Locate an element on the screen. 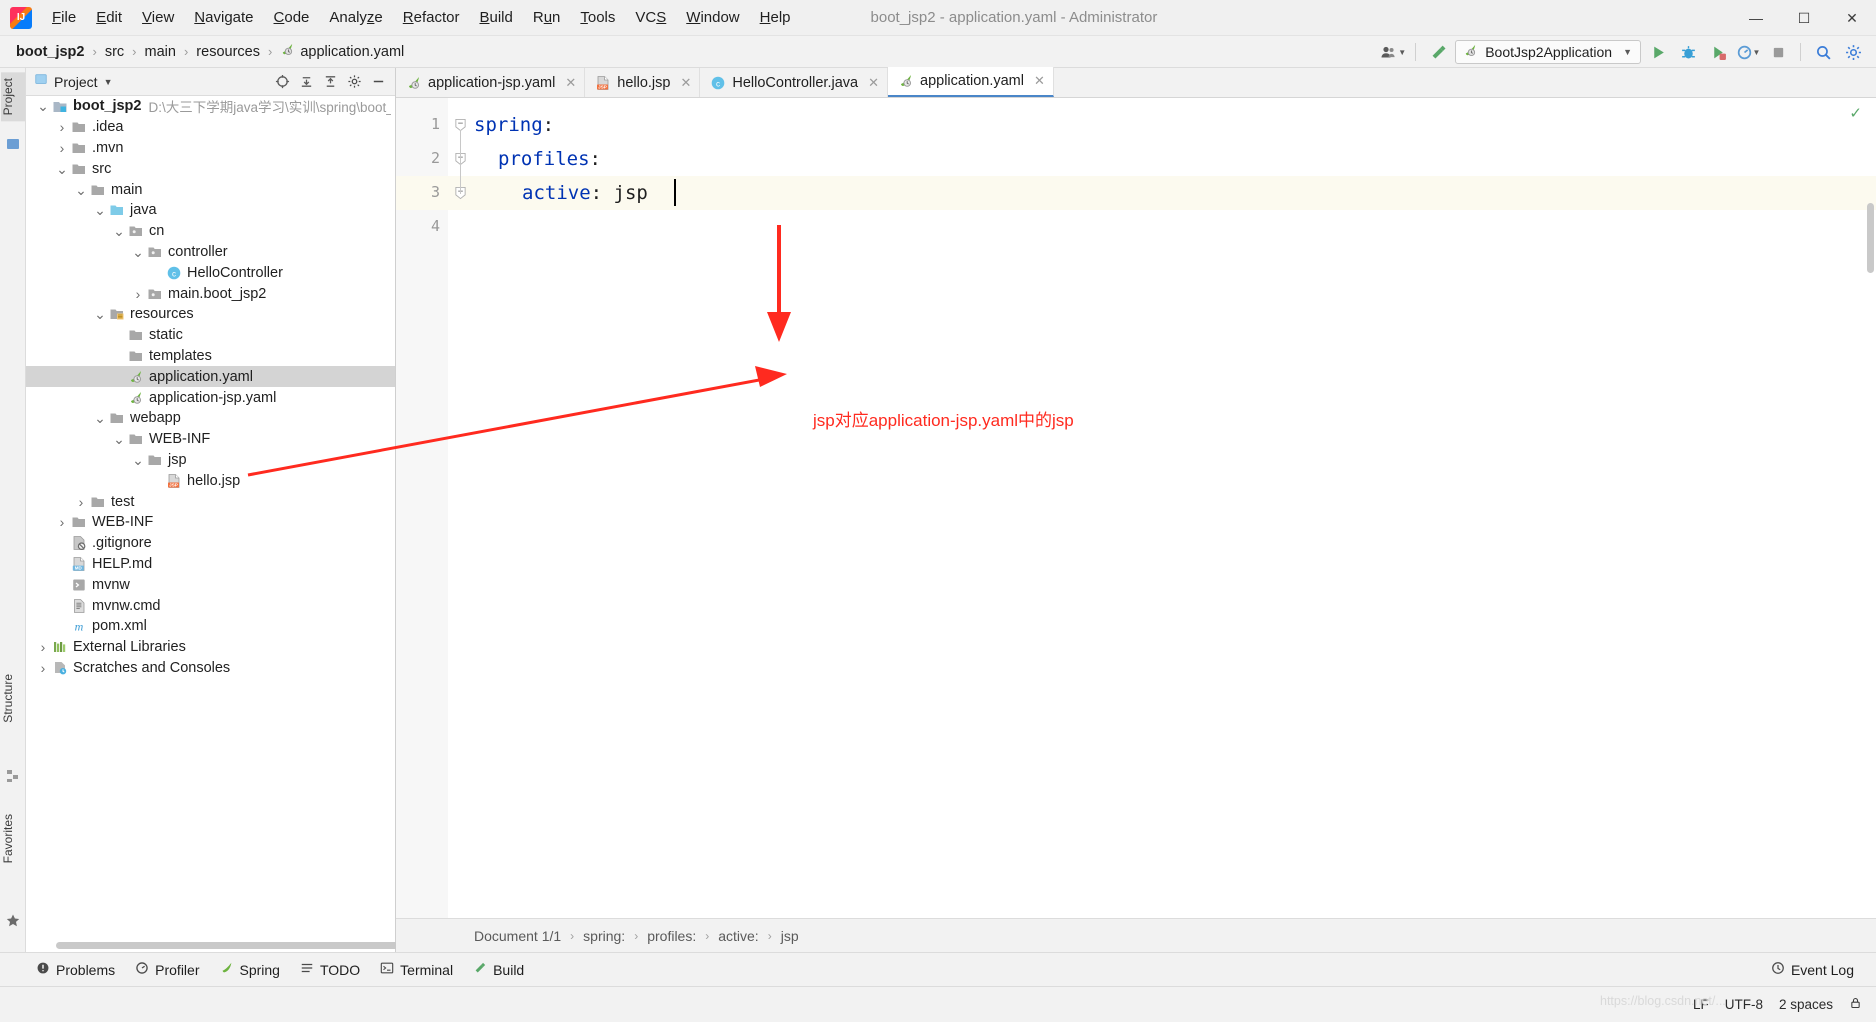  run-with-coverage-icon is located at coordinates (1718, 52).